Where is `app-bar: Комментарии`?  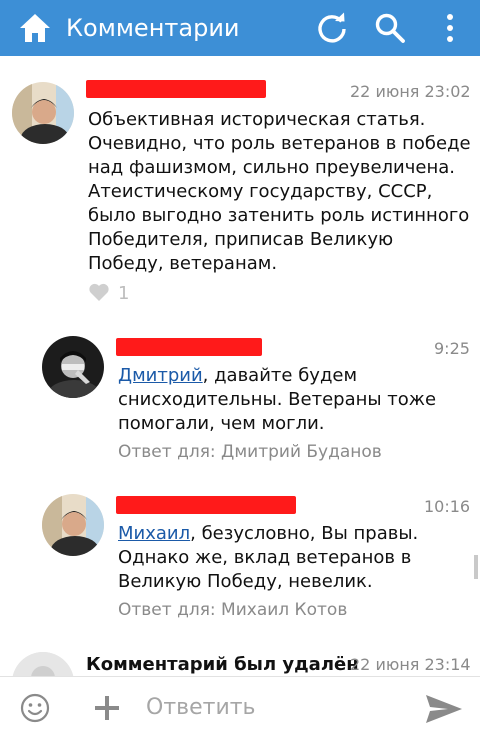
app-bar: Комментарии is located at coordinates (240, 28).